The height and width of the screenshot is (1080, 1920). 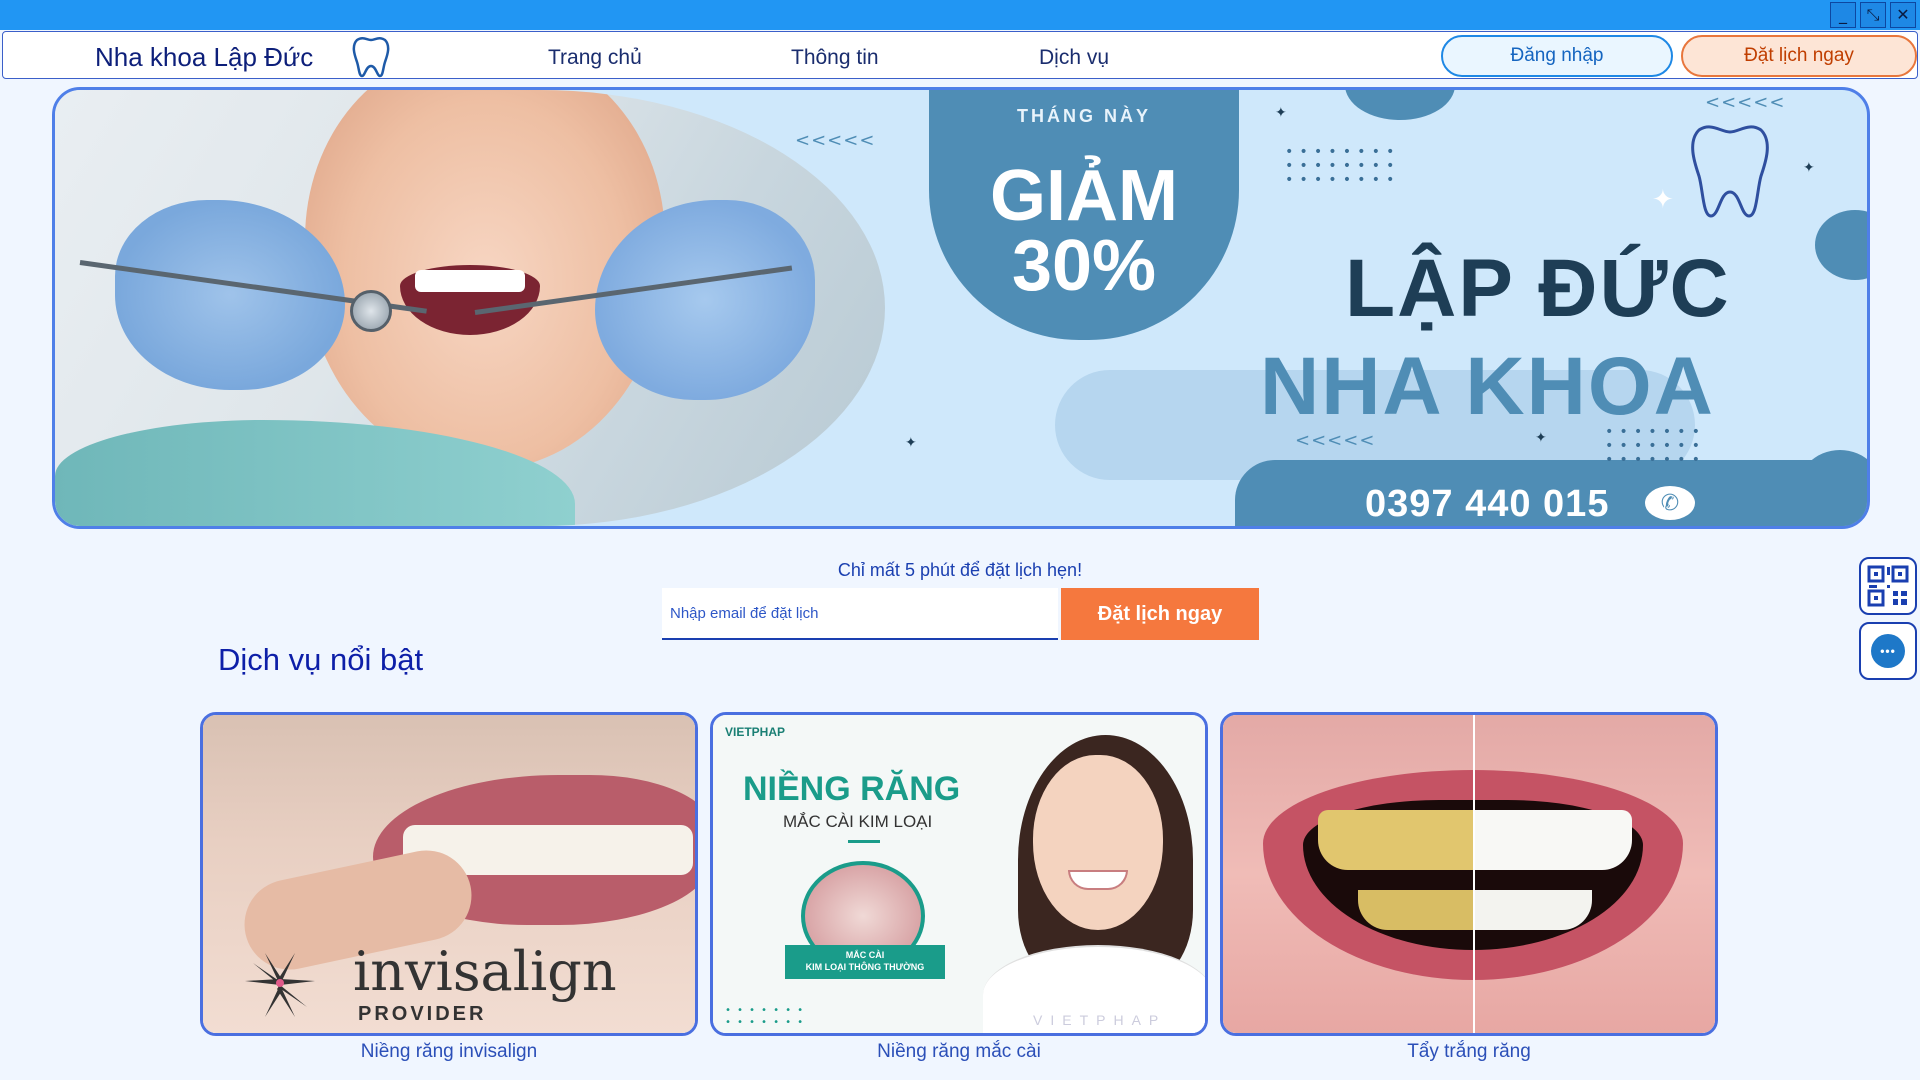 What do you see at coordinates (959, 1052) in the screenshot?
I see `service-caption-braces: Niềng răng mắc cài` at bounding box center [959, 1052].